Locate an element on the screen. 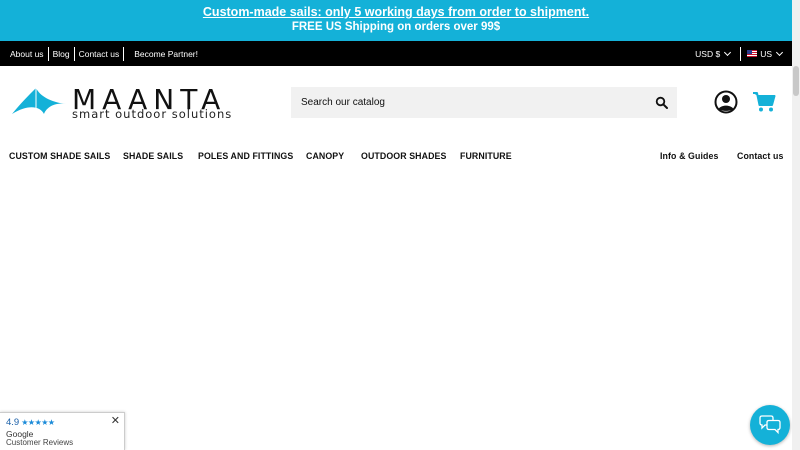  nav-furniture: FURNITURE is located at coordinates (486, 156).